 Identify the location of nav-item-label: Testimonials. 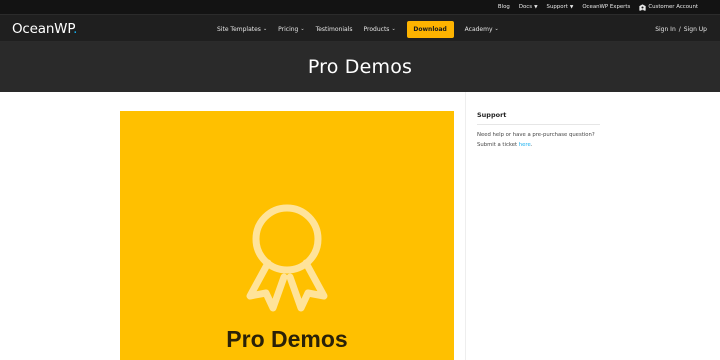
(334, 29).